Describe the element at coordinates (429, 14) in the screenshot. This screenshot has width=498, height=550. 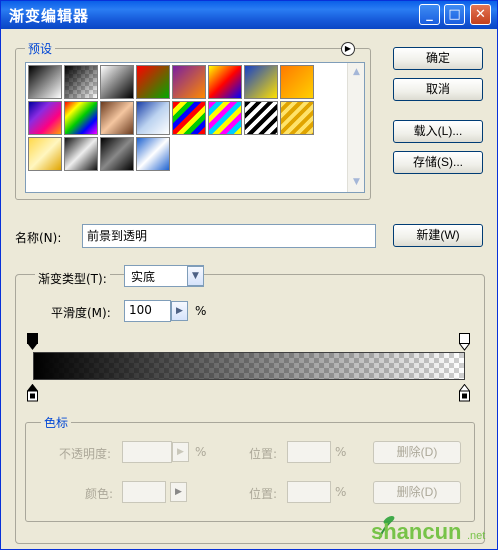
I see `minimize-button: _` at that location.